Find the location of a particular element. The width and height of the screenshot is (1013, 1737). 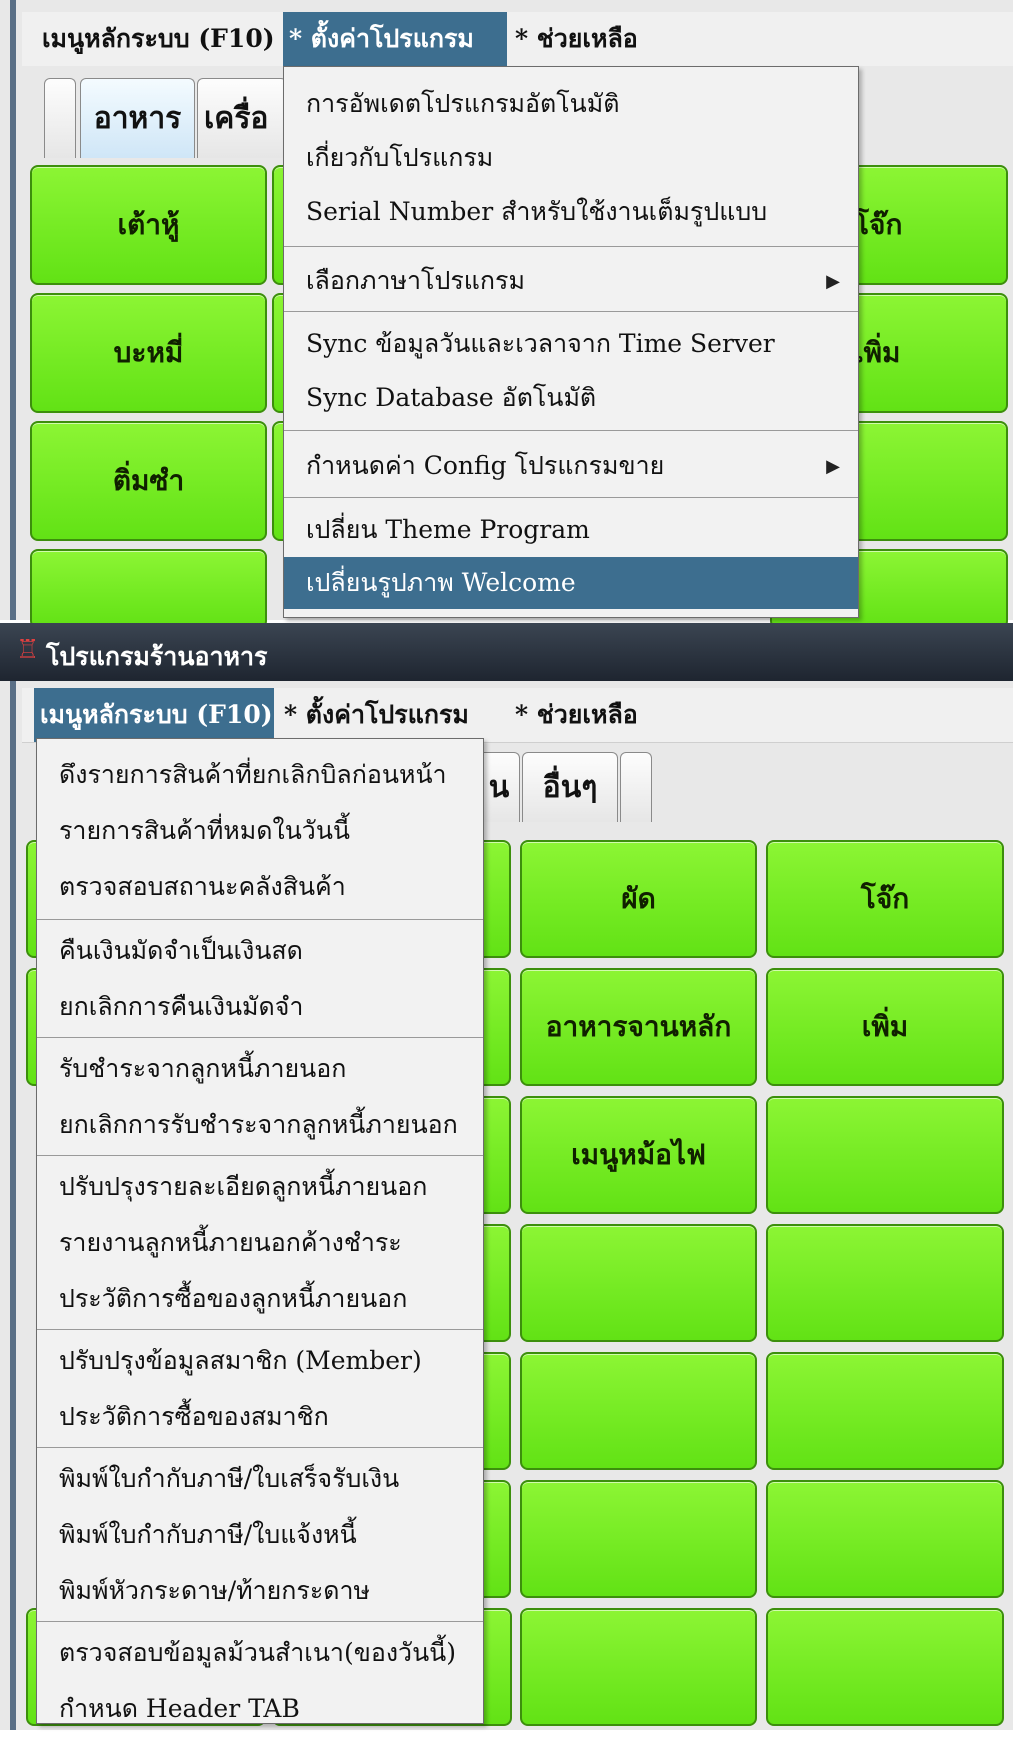

menu-item-about: เกี่ยวกับโปรแกรม is located at coordinates (571, 158).